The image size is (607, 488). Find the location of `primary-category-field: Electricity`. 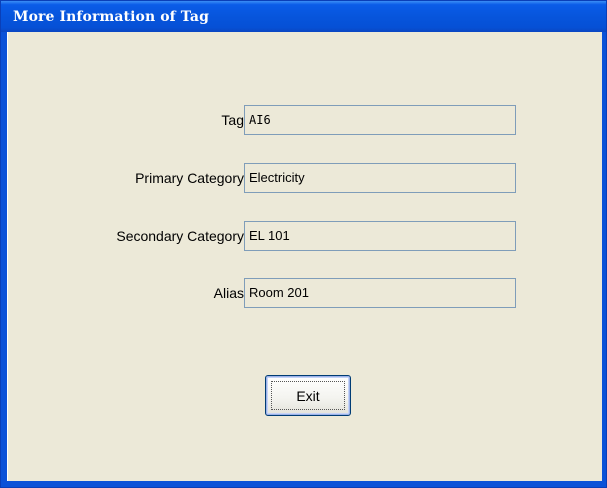

primary-category-field: Electricity is located at coordinates (380, 178).